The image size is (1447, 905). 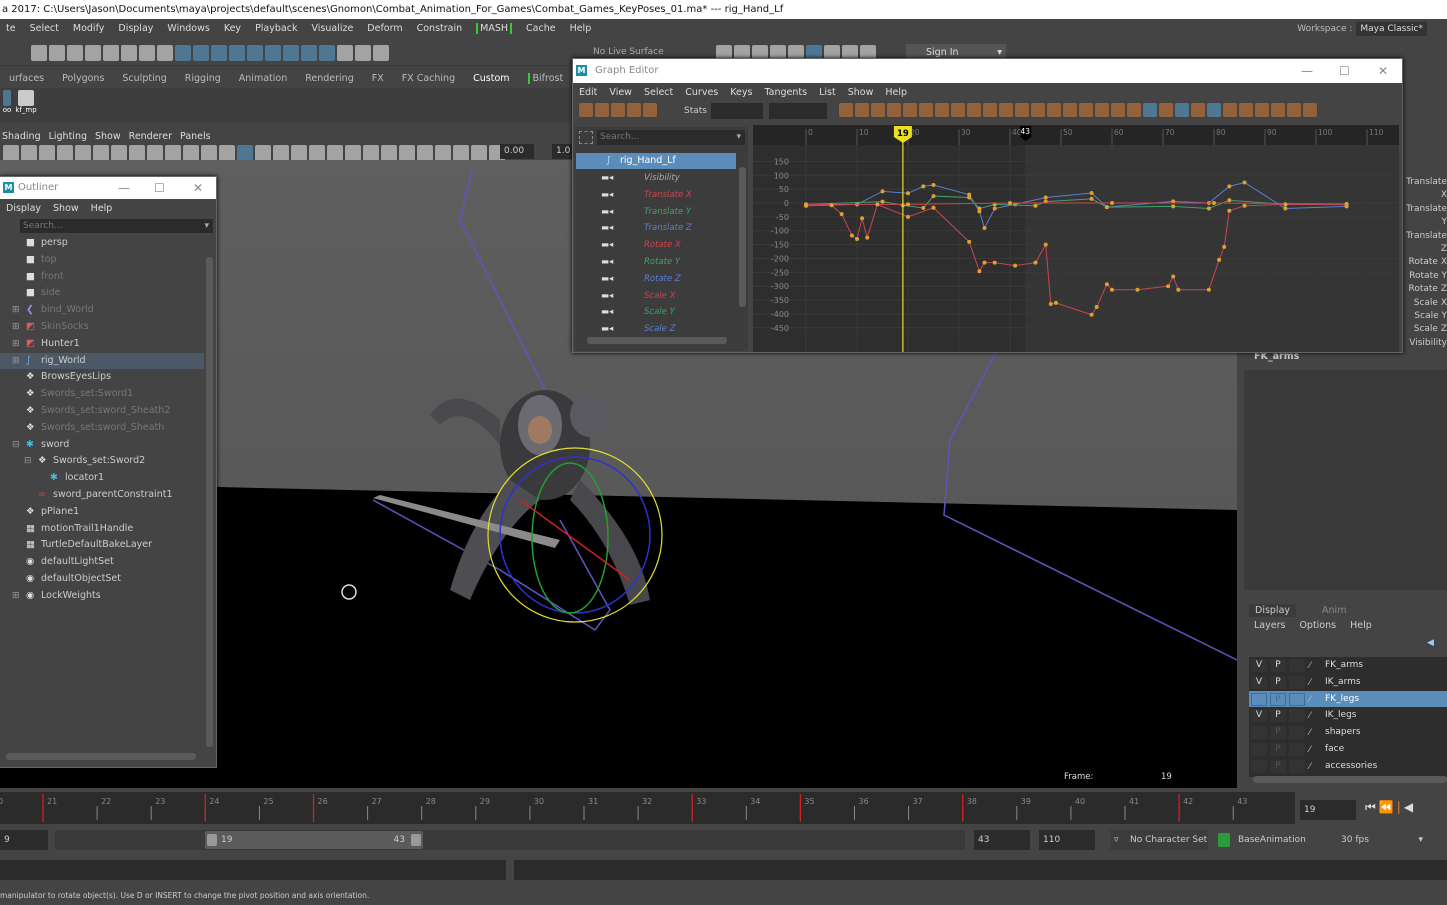 What do you see at coordinates (102, 562) in the screenshot?
I see `outliner-item: ◉ defaultLightSet` at bounding box center [102, 562].